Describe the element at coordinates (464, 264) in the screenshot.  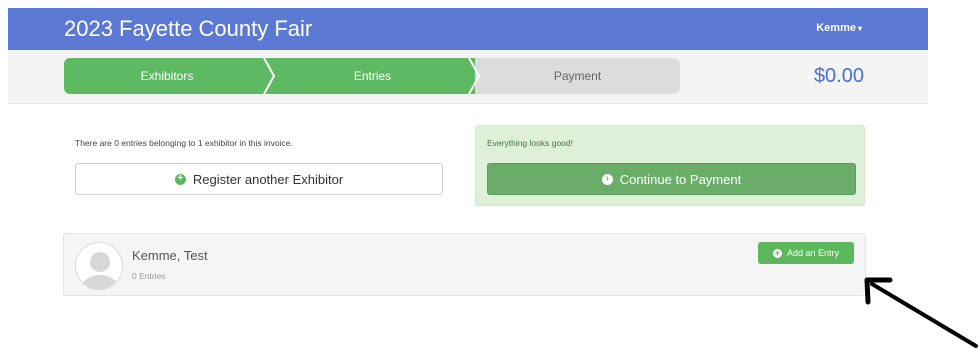
I see `exhibitor-card: Kemme, Test 0 Entries + Add an Entry` at that location.